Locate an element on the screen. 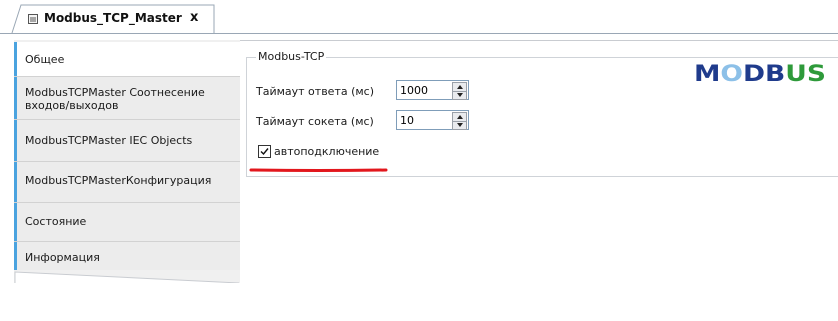  tab-close-icon: x is located at coordinates (194, 17).